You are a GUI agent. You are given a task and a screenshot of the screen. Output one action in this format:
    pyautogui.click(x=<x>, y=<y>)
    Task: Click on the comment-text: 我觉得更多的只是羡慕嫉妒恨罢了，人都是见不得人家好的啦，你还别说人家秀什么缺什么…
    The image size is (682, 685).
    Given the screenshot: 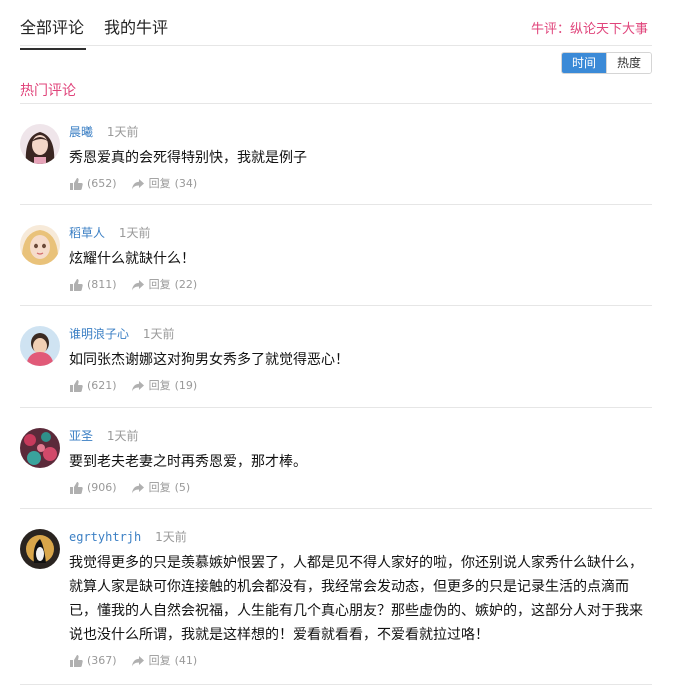 What is the action you would take?
    pyautogui.click(x=356, y=599)
    